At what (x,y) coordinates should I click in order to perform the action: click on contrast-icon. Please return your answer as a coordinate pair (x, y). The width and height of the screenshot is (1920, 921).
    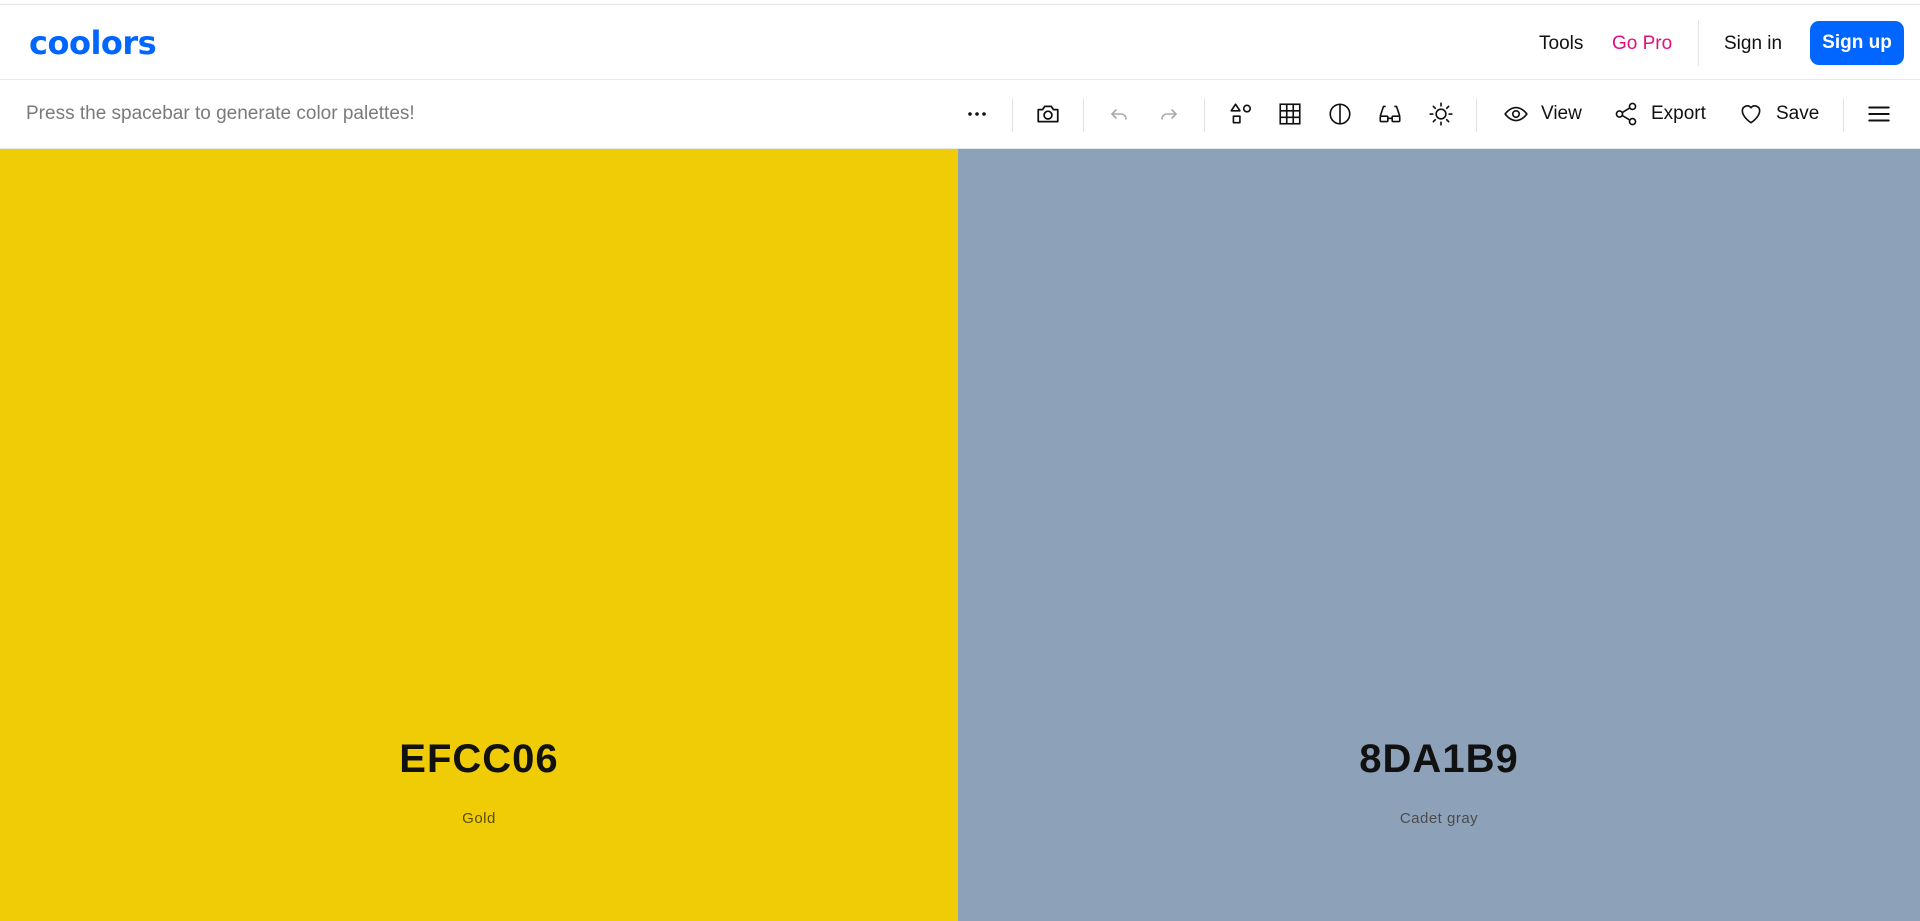
    Looking at the image, I should click on (1340, 114).